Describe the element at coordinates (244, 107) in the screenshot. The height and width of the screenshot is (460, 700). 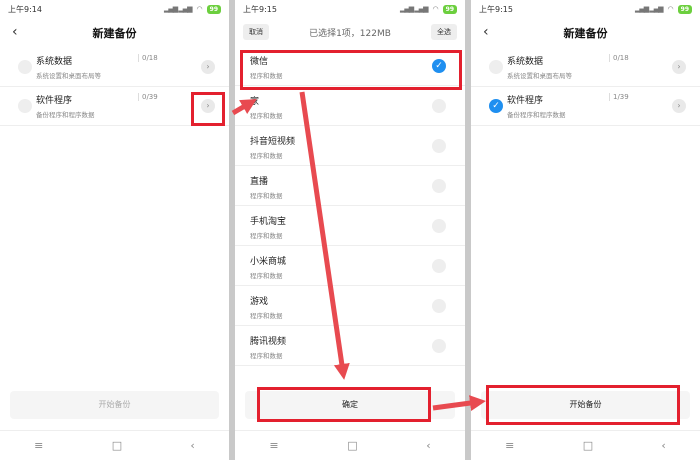
I see `arrow-to-wechat` at that location.